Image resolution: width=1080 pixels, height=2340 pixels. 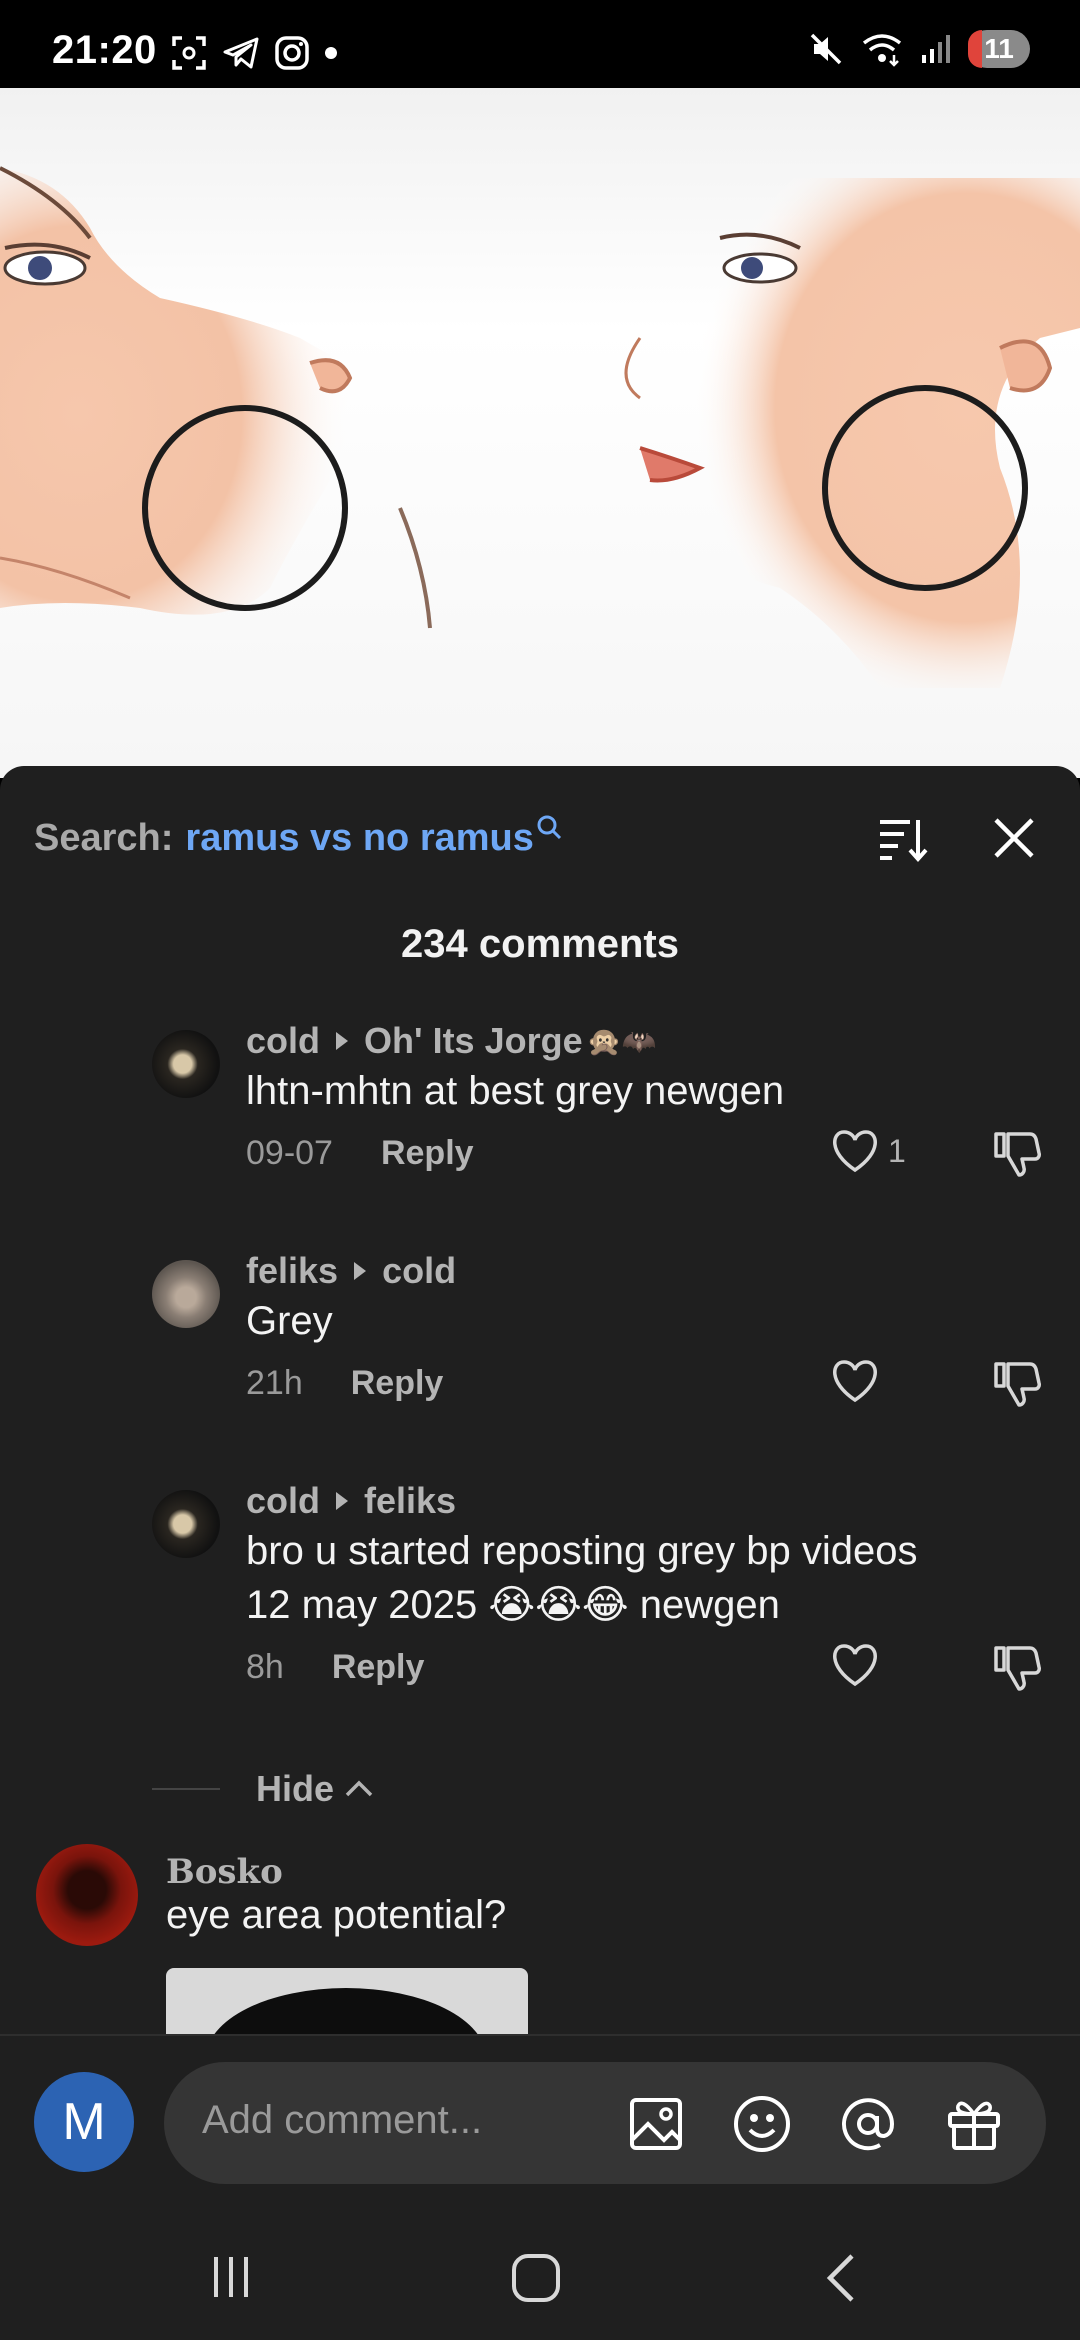 What do you see at coordinates (536, 2278) in the screenshot?
I see `home-icon` at bounding box center [536, 2278].